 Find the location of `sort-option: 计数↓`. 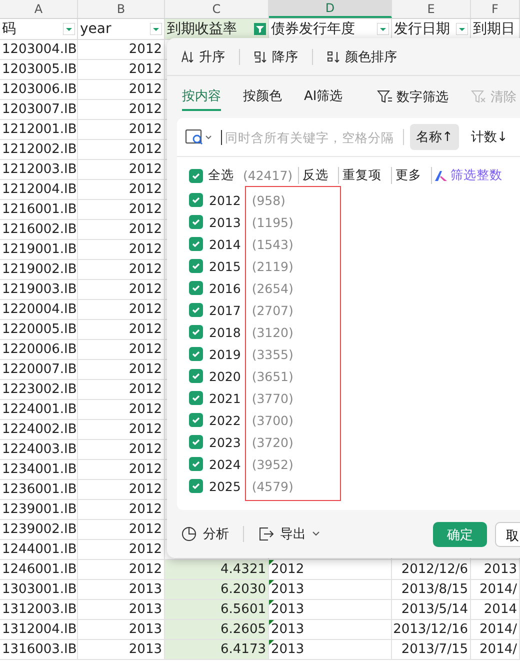

sort-option: 计数↓ is located at coordinates (489, 137).